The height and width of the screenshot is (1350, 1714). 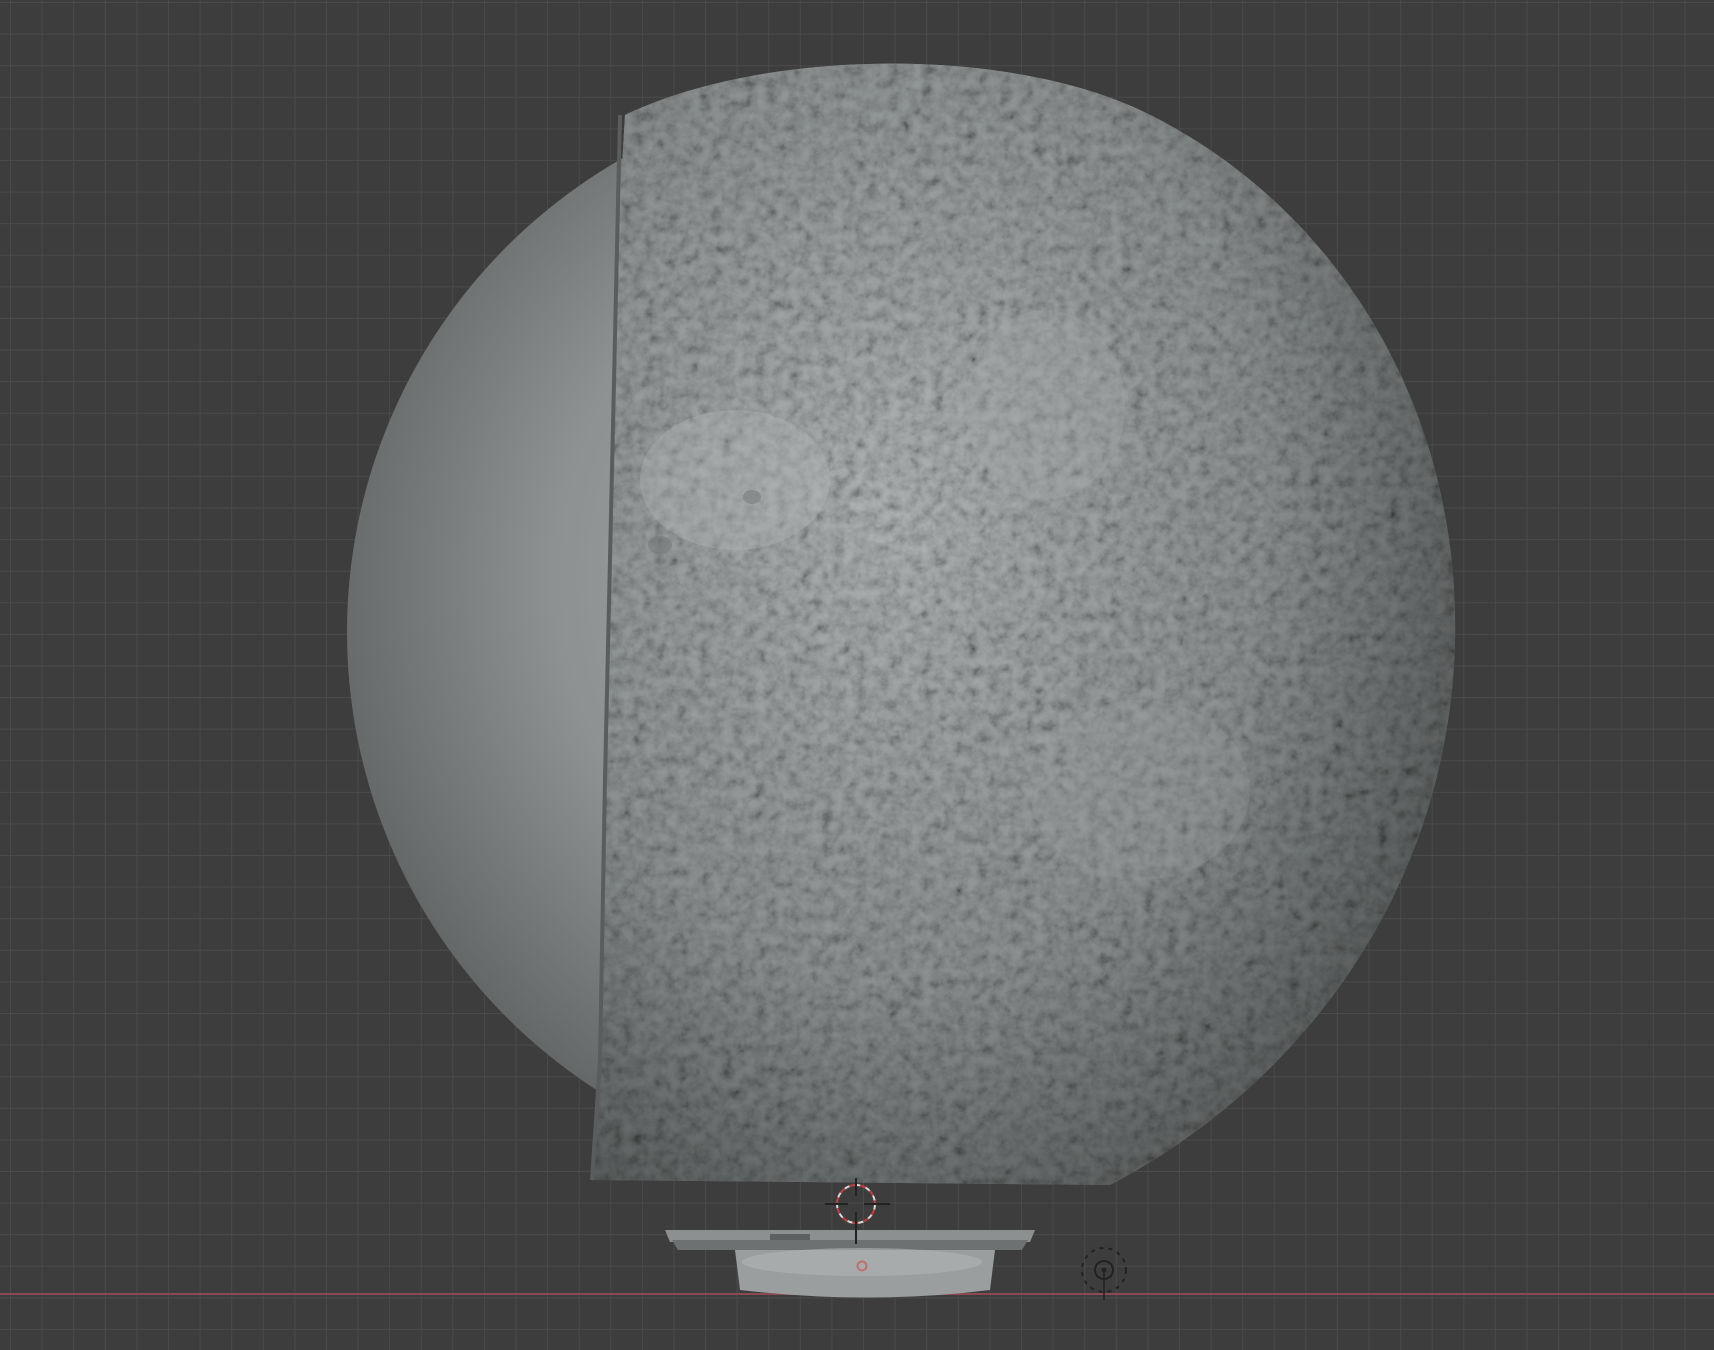 What do you see at coordinates (1104, 1273) in the screenshot?
I see `light-icon` at bounding box center [1104, 1273].